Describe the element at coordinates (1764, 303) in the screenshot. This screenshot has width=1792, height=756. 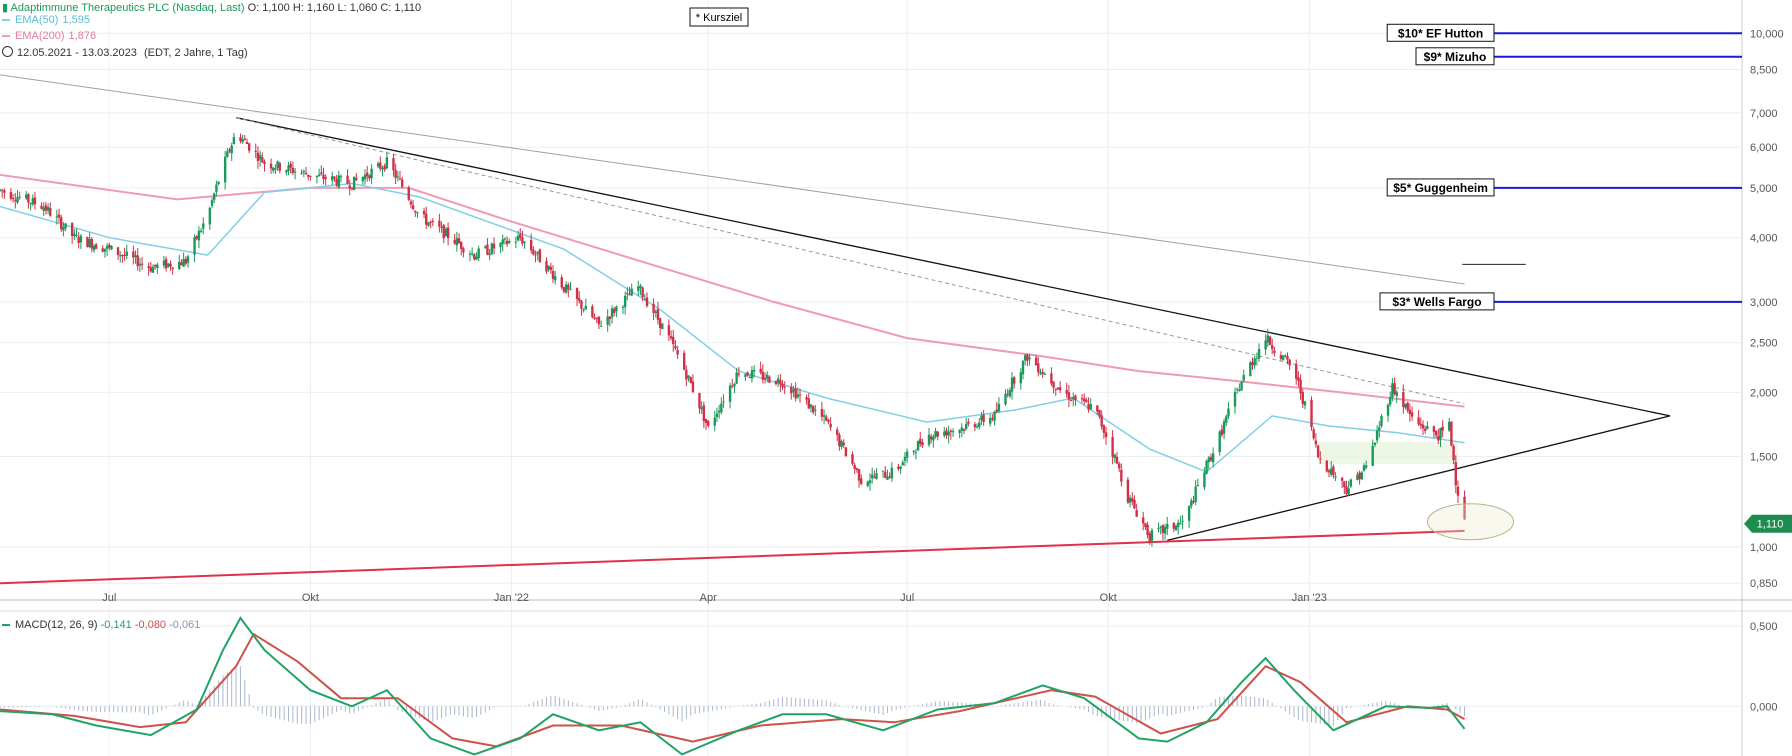
I see `y-tick-label: 3,000` at that location.